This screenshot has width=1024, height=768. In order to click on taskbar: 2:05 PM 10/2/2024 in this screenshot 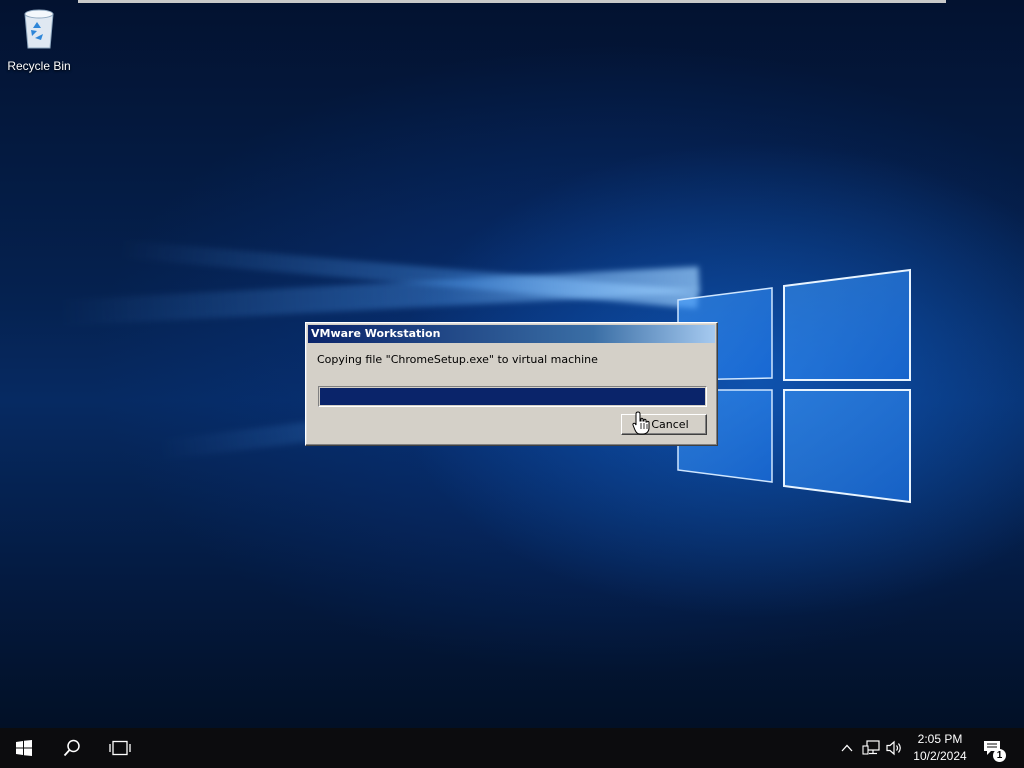, I will do `click(512, 748)`.